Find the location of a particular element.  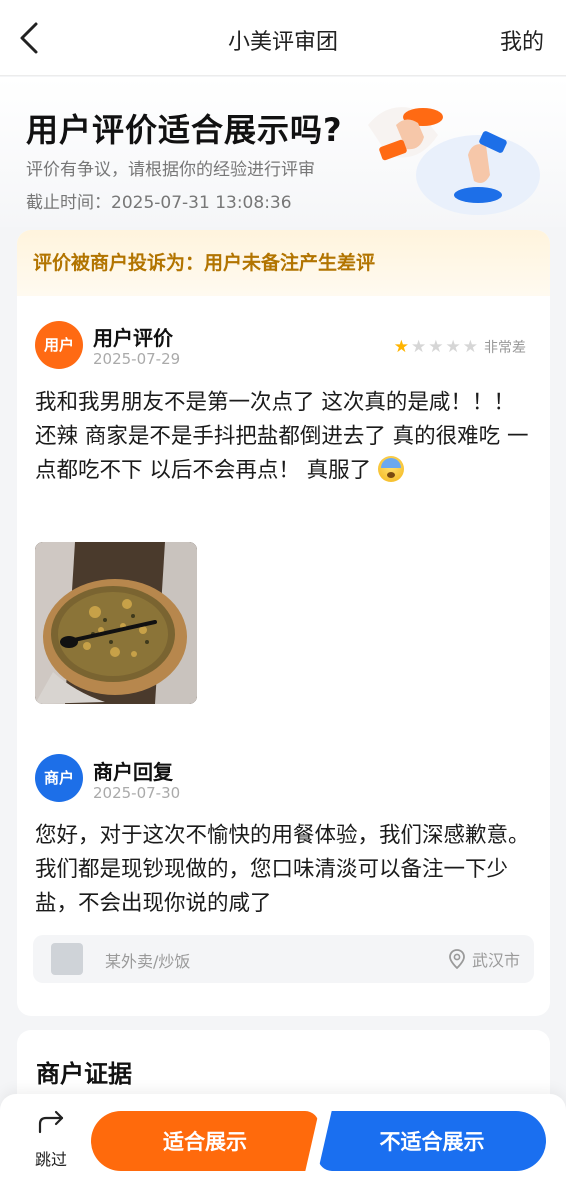

reply-date: 2025-07-30 is located at coordinates (137, 793).